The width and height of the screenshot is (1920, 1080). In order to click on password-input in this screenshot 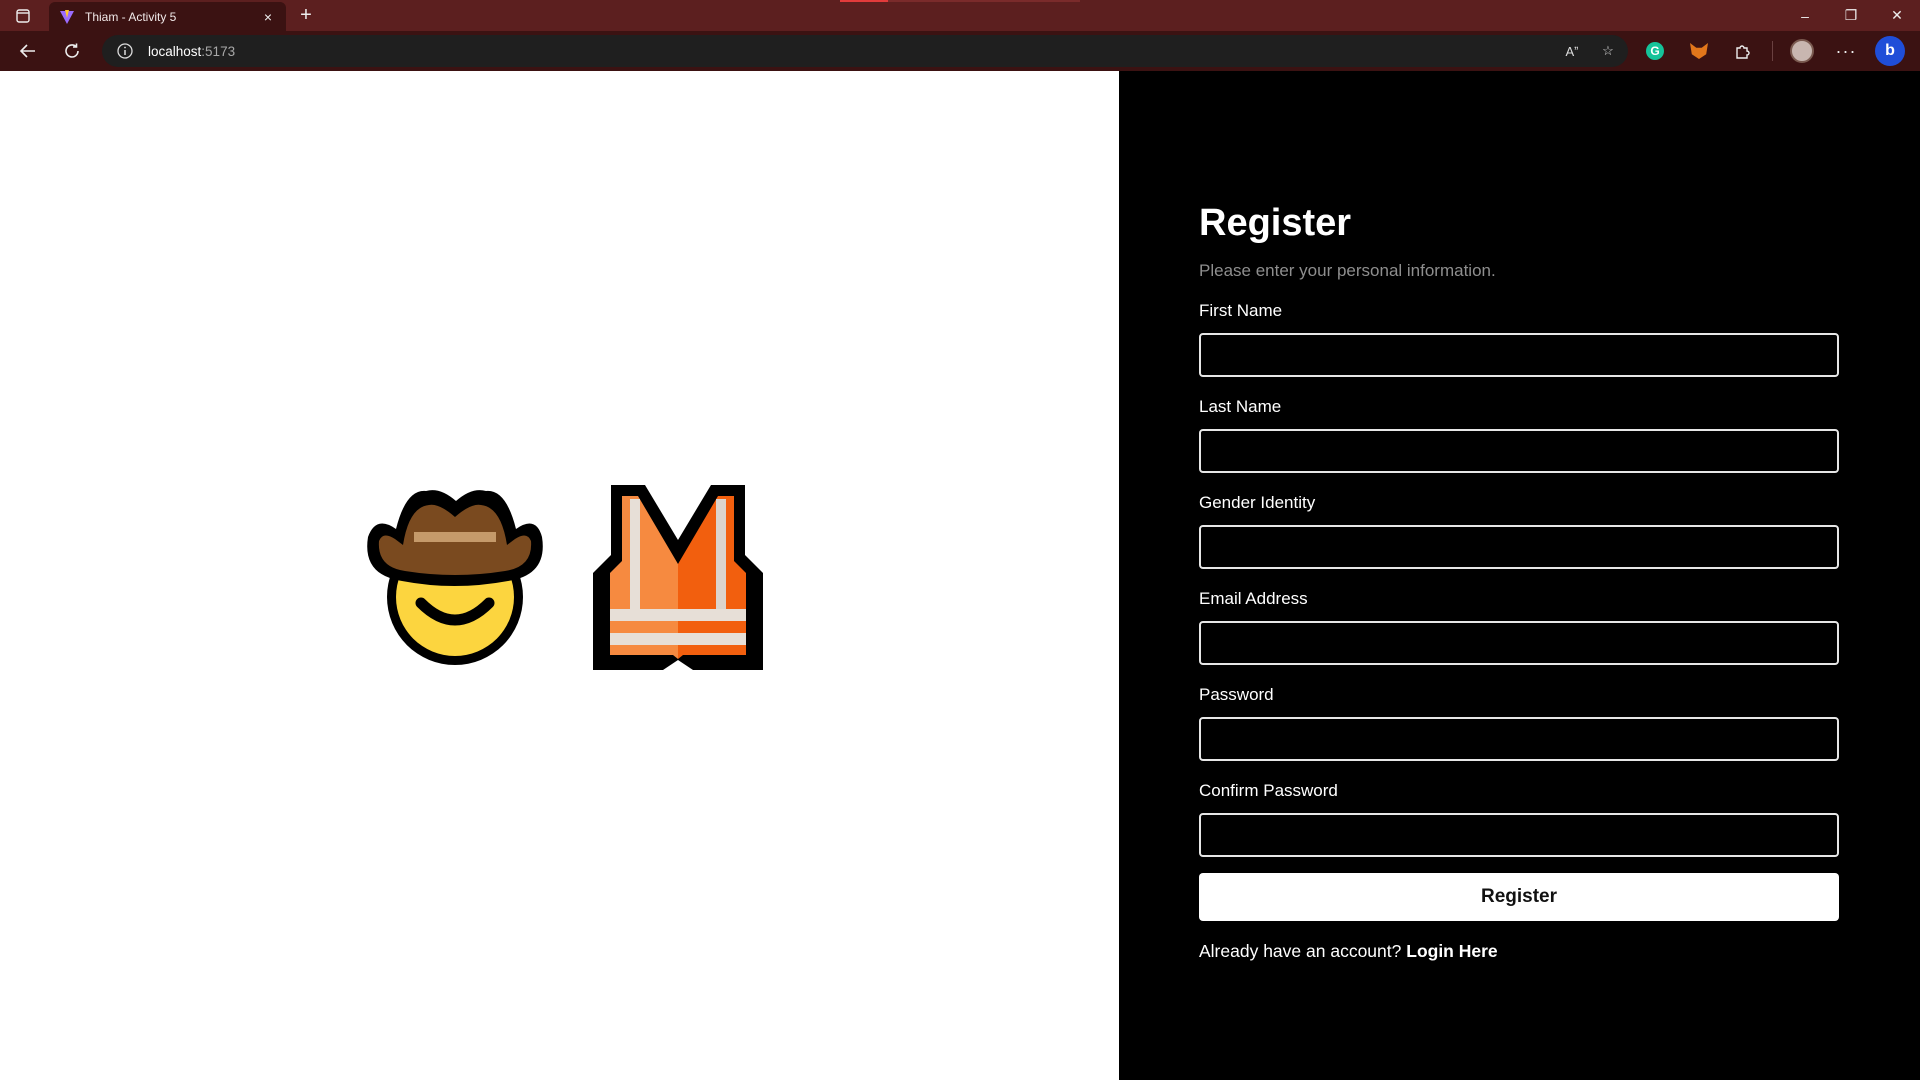, I will do `click(1519, 739)`.